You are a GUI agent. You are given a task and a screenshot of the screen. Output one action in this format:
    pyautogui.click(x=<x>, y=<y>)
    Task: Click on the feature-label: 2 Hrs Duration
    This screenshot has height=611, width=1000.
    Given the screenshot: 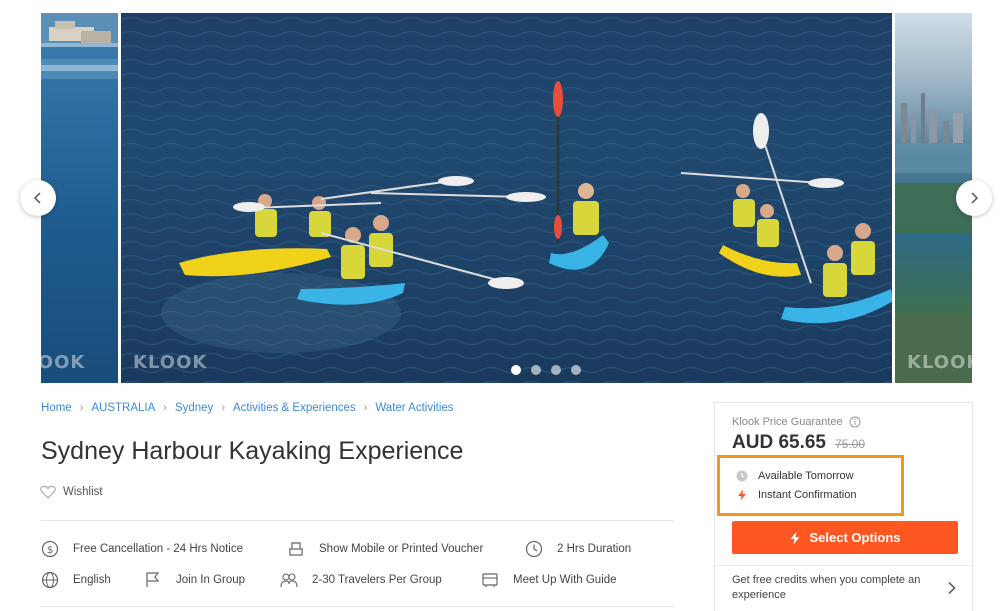 What is the action you would take?
    pyautogui.click(x=594, y=549)
    